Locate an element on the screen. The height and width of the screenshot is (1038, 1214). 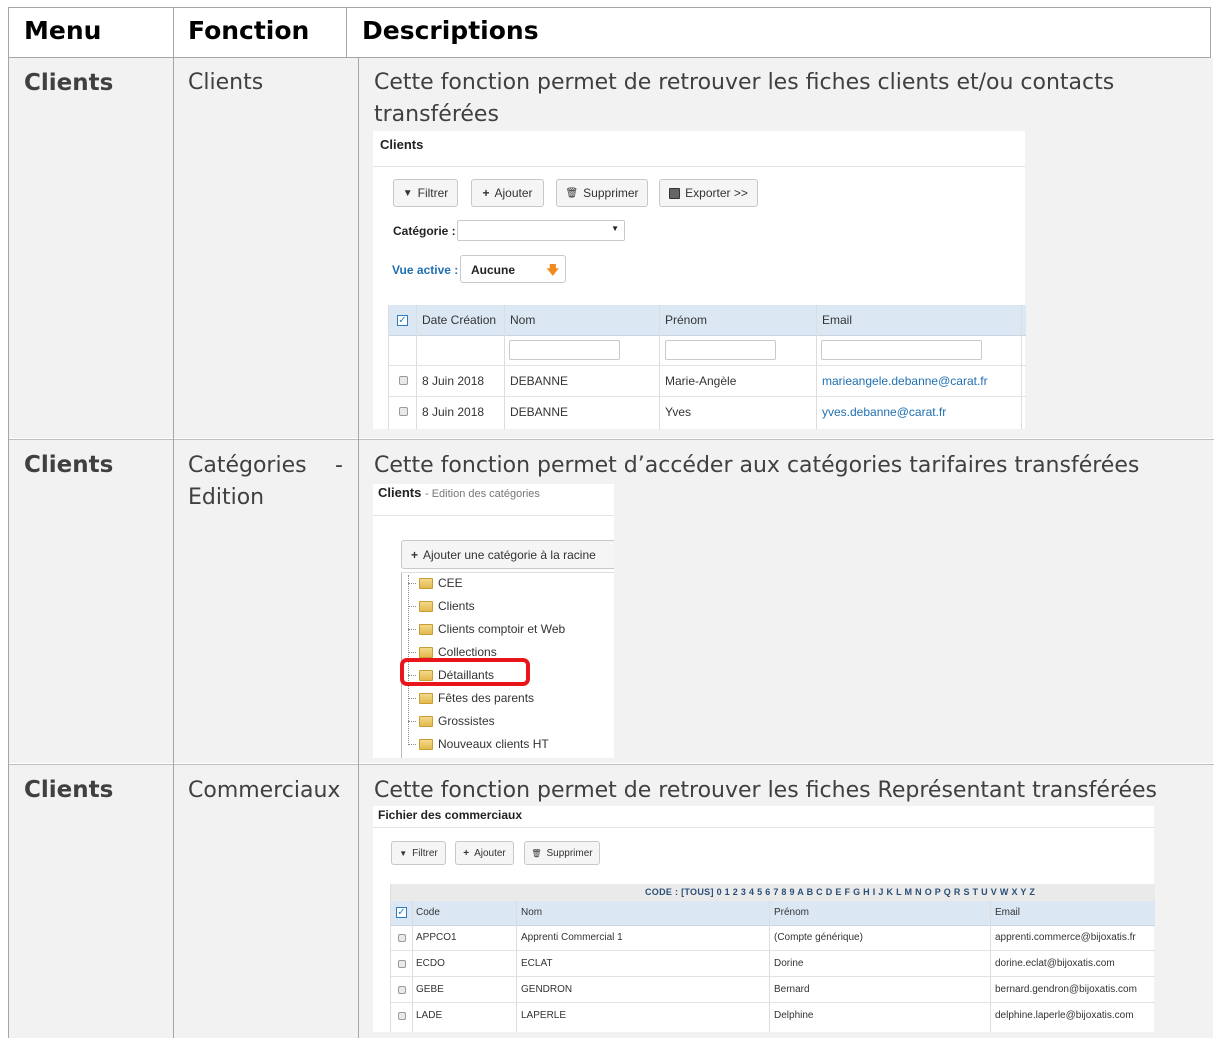
filter-icon: ▼ is located at coordinates (403, 853).